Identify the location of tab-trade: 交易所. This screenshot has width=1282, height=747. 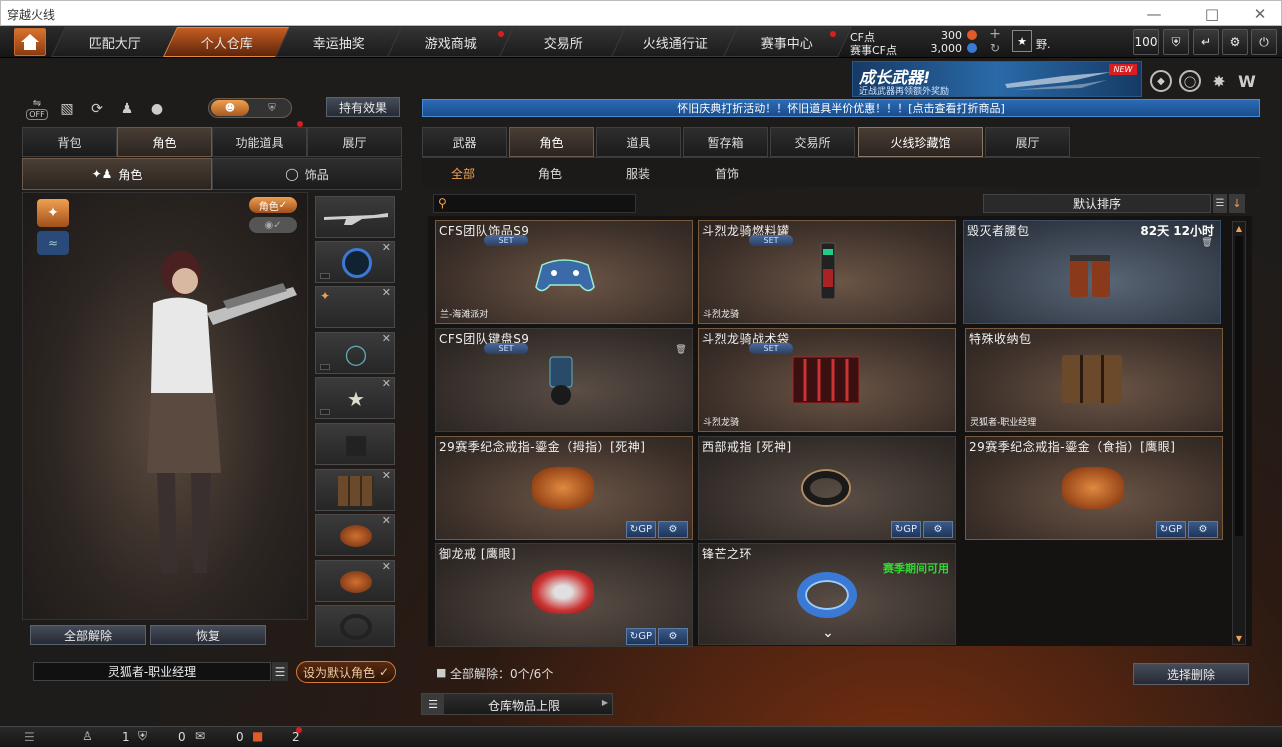
(812, 142).